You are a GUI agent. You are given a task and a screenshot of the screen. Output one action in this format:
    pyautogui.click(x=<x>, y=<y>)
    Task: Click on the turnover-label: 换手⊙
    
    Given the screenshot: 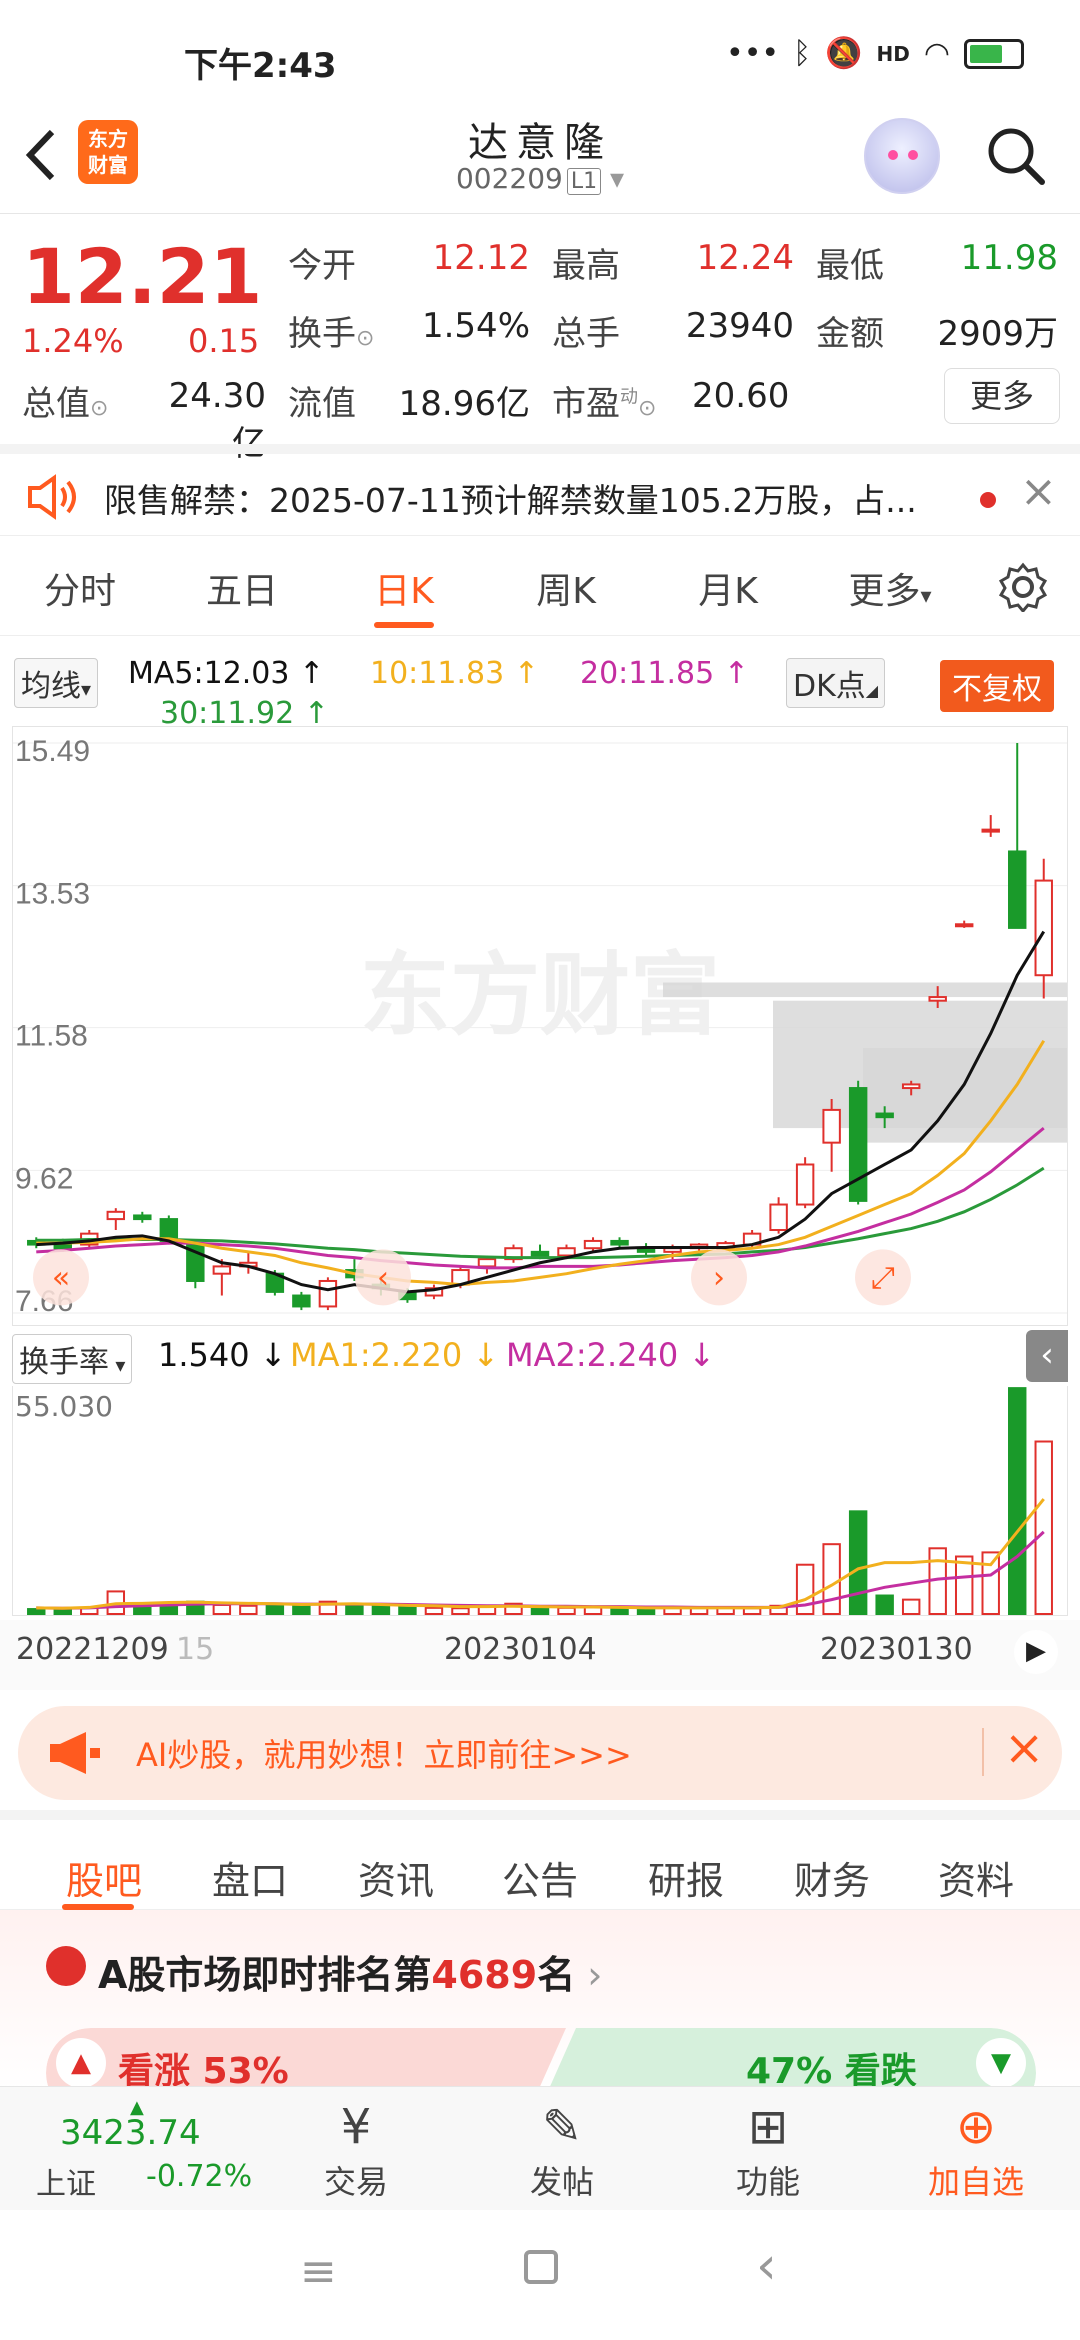 What is the action you would take?
    pyautogui.click(x=331, y=330)
    